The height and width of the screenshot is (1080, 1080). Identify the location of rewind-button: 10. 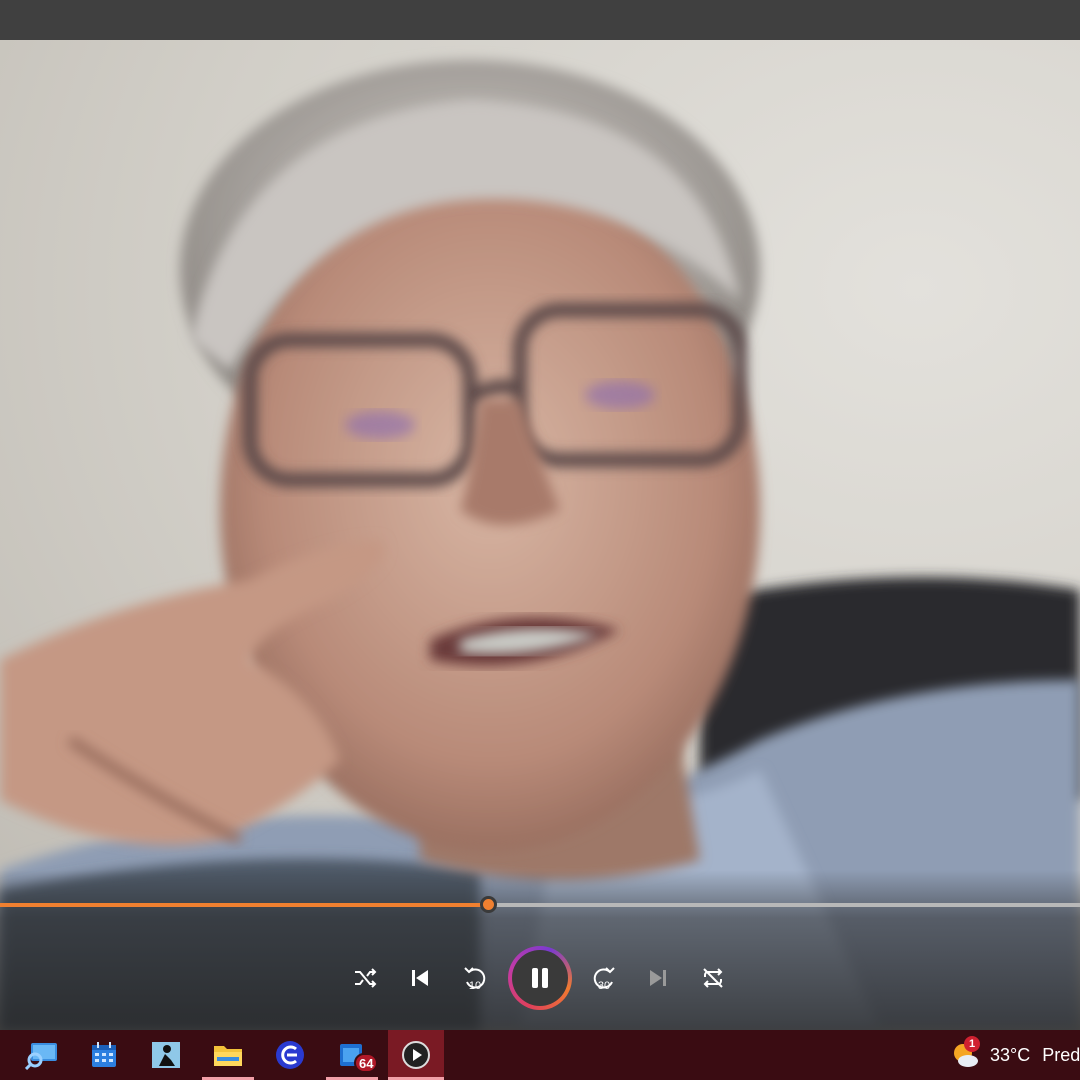
(475, 978).